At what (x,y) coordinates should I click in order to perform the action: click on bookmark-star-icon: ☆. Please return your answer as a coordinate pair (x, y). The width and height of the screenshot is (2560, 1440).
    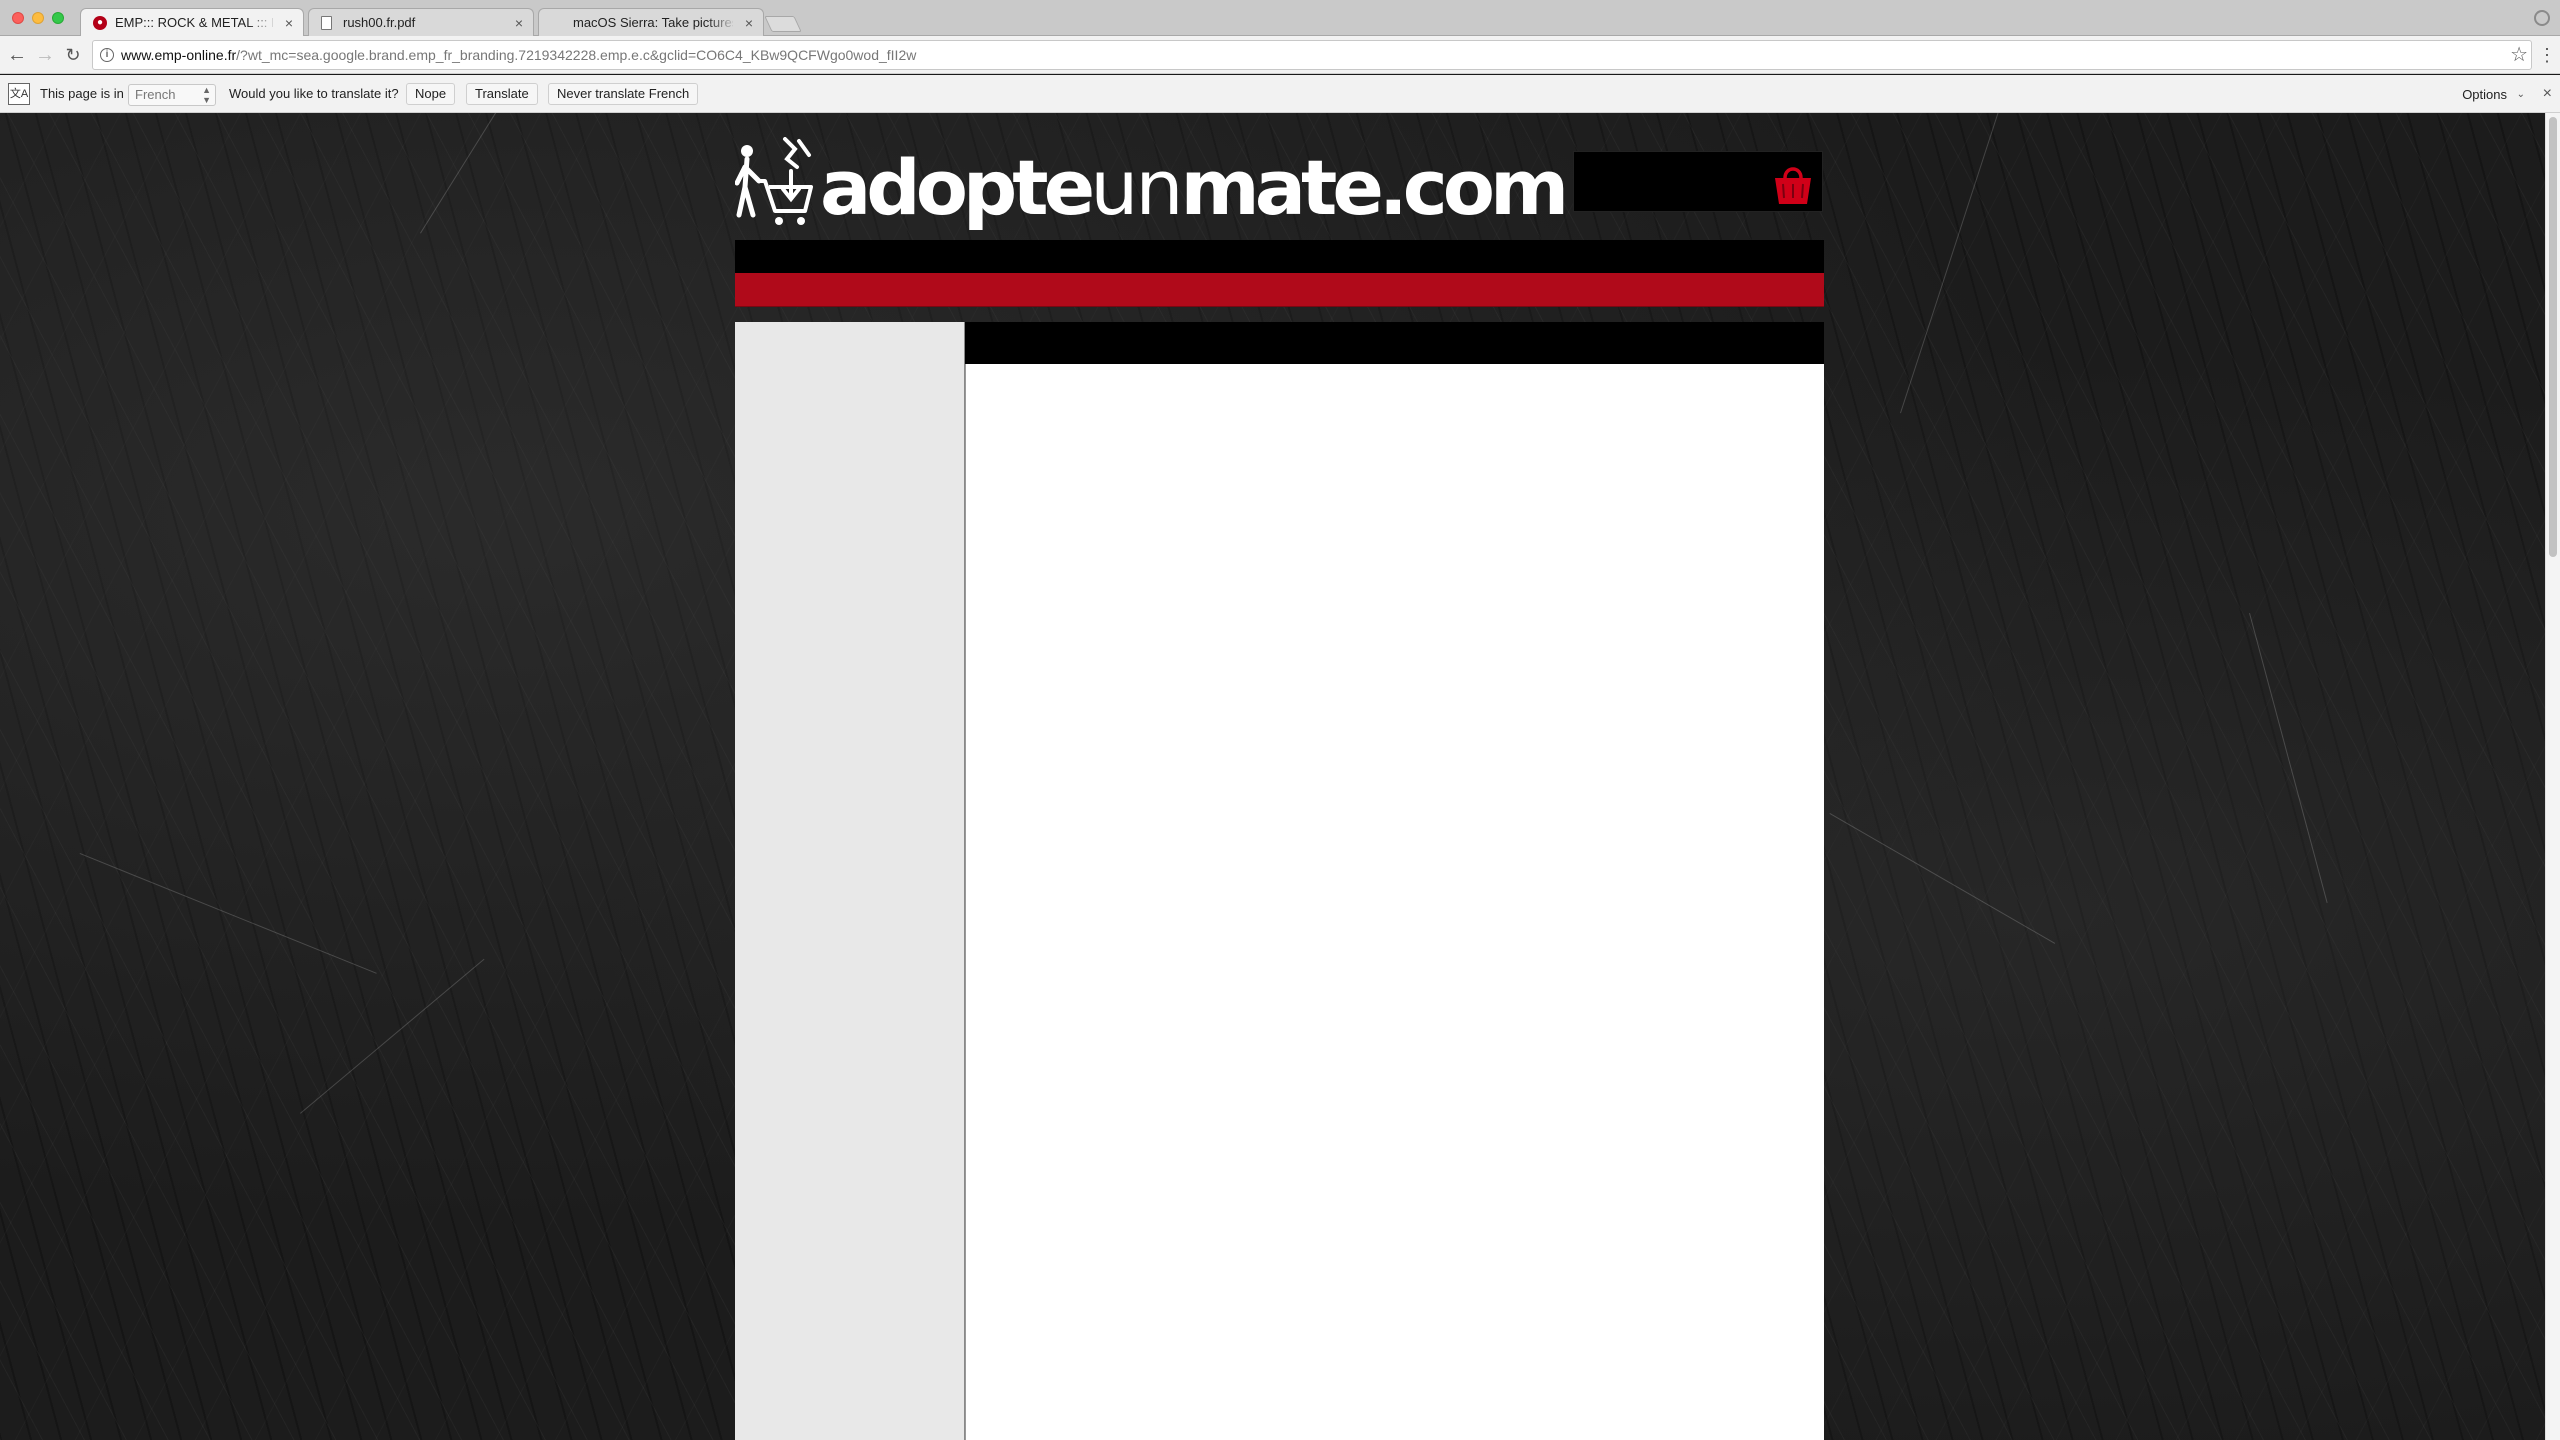
    Looking at the image, I should click on (2519, 55).